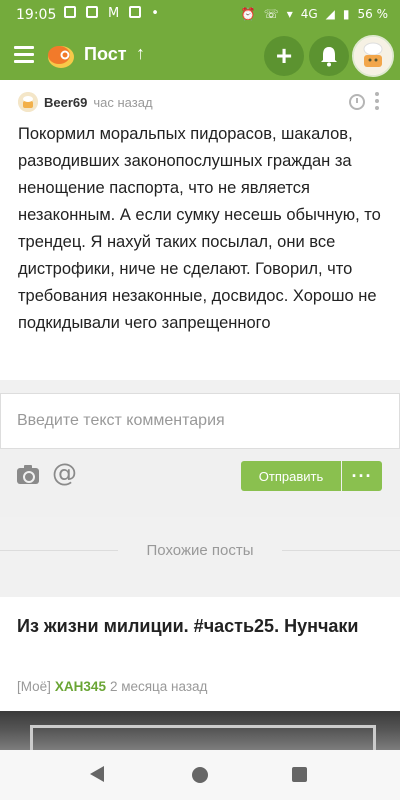 The image size is (400, 800). I want to click on notifications-button, so click(329, 56).